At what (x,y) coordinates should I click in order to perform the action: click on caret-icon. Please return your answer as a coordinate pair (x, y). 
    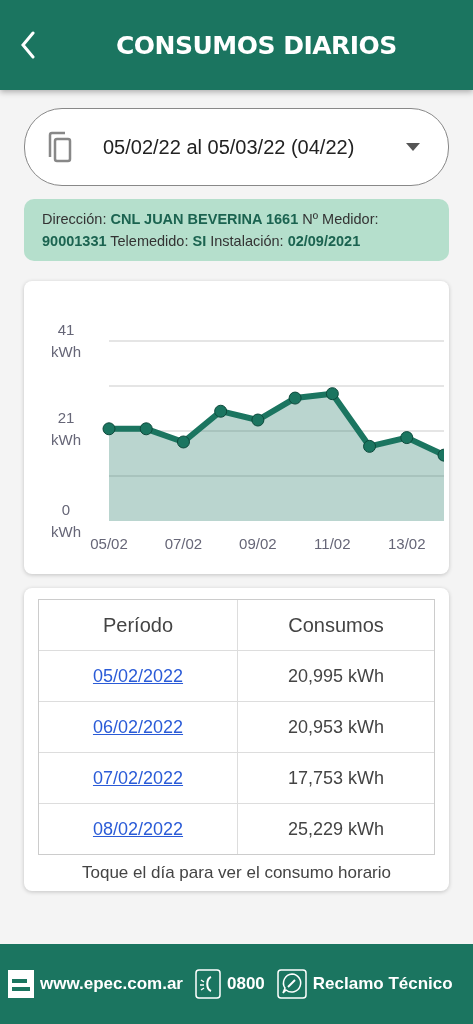
    Looking at the image, I should click on (413, 147).